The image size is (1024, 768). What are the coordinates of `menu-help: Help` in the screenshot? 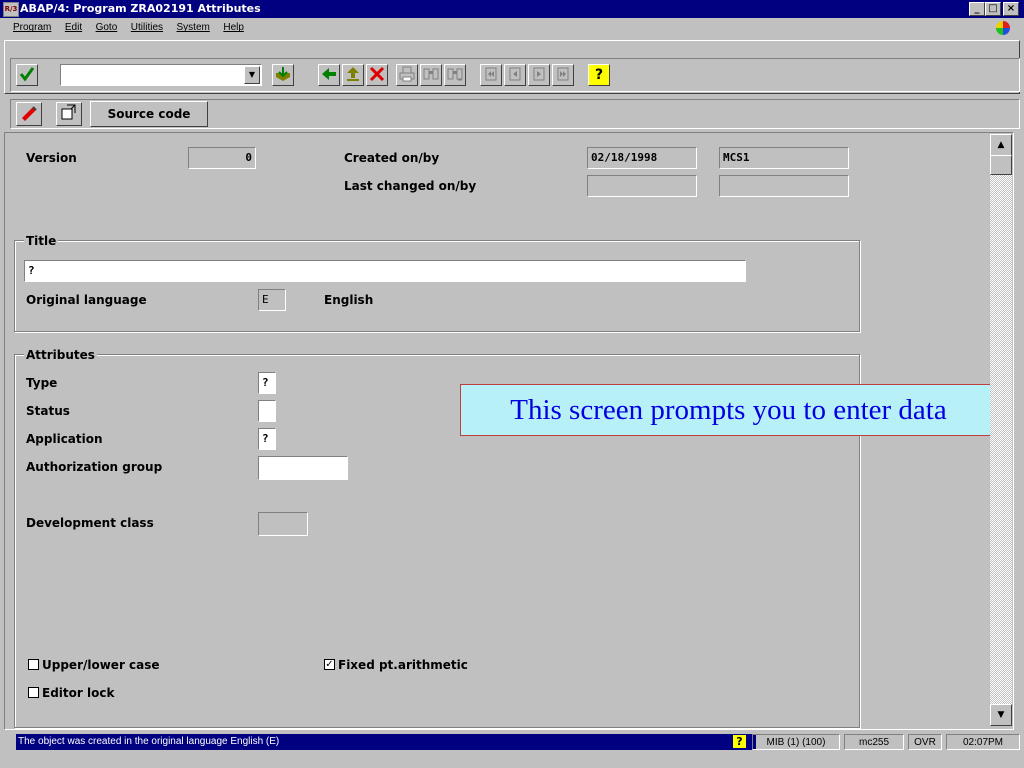 It's located at (233, 28).